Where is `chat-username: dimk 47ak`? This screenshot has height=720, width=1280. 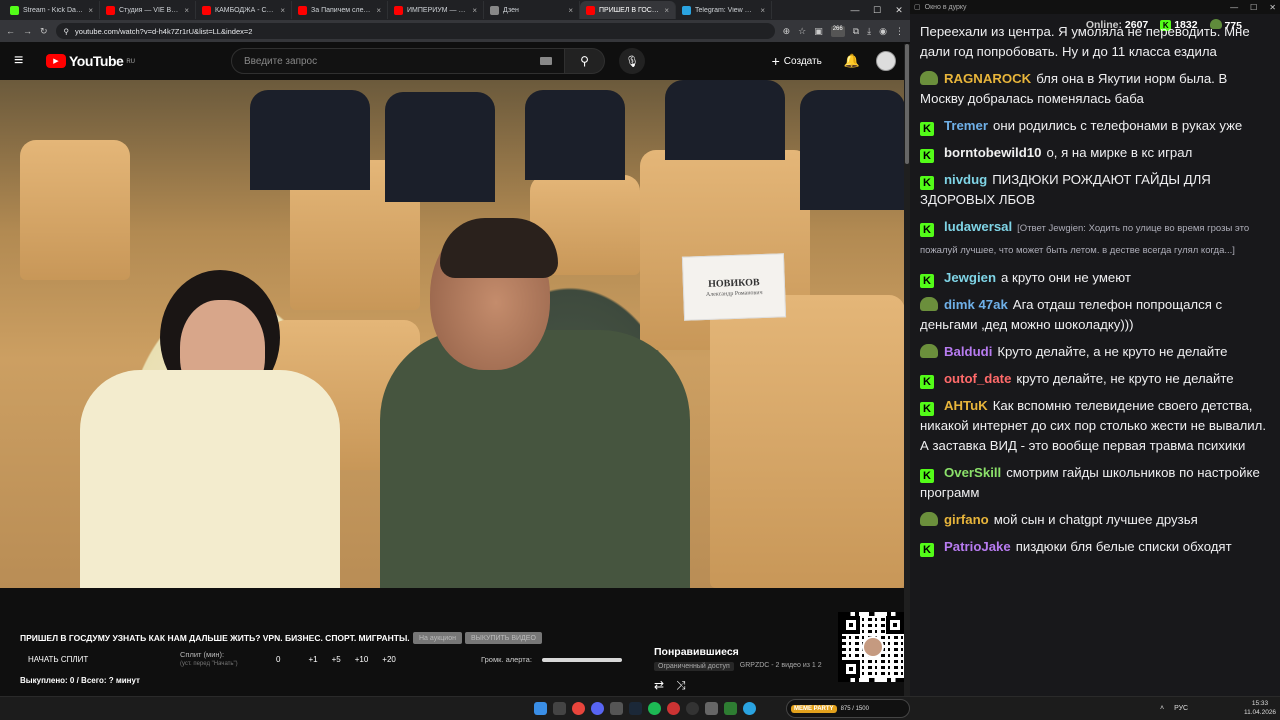
chat-username: dimk 47ak is located at coordinates (976, 304).